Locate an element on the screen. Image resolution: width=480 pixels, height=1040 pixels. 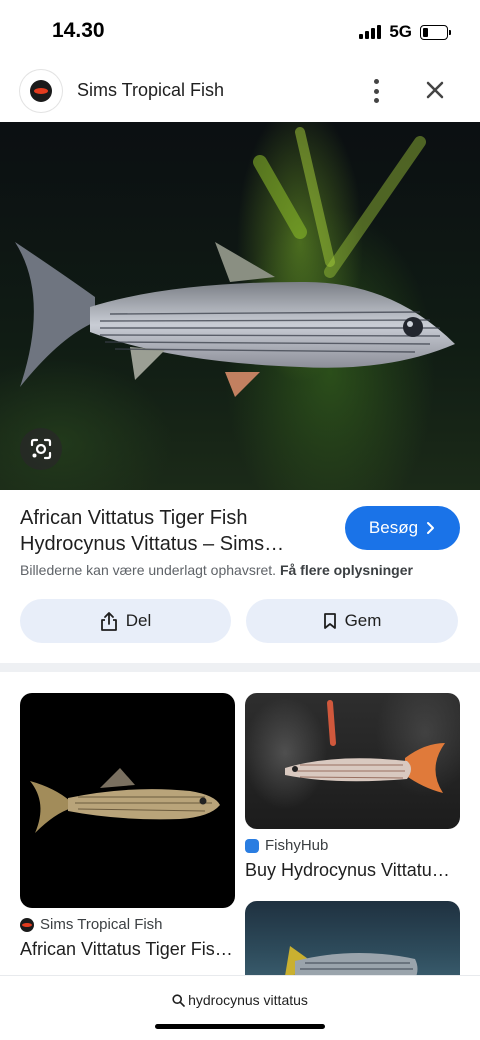
search-query: hydrocynus vittatus is located at coordinates (240, 1000).